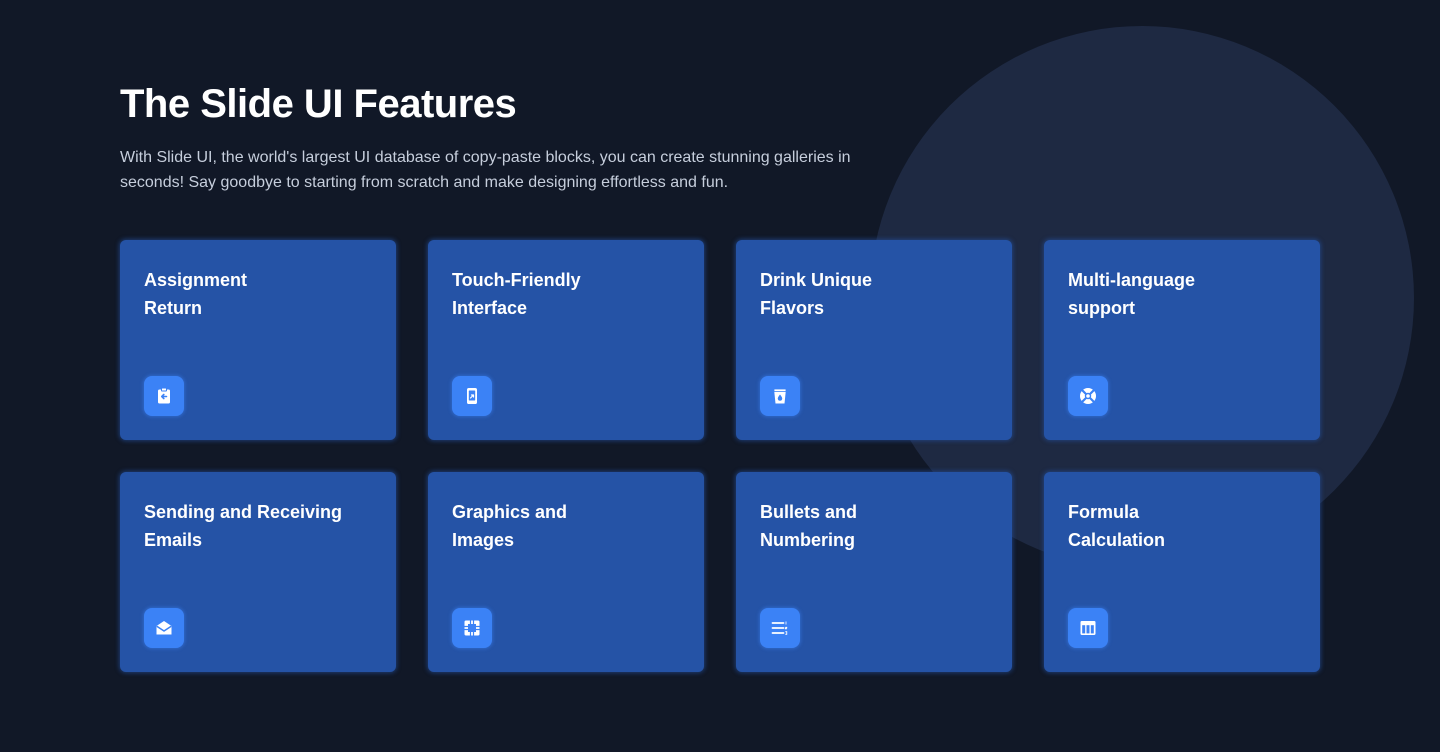 The height and width of the screenshot is (752, 1440). I want to click on feature-card-title: Formula Calculation, so click(1117, 526).